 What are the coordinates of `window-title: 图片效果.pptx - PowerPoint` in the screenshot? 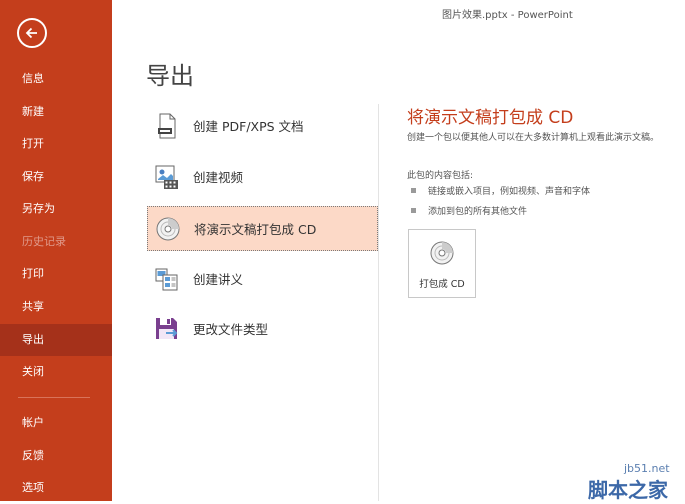 It's located at (507, 15).